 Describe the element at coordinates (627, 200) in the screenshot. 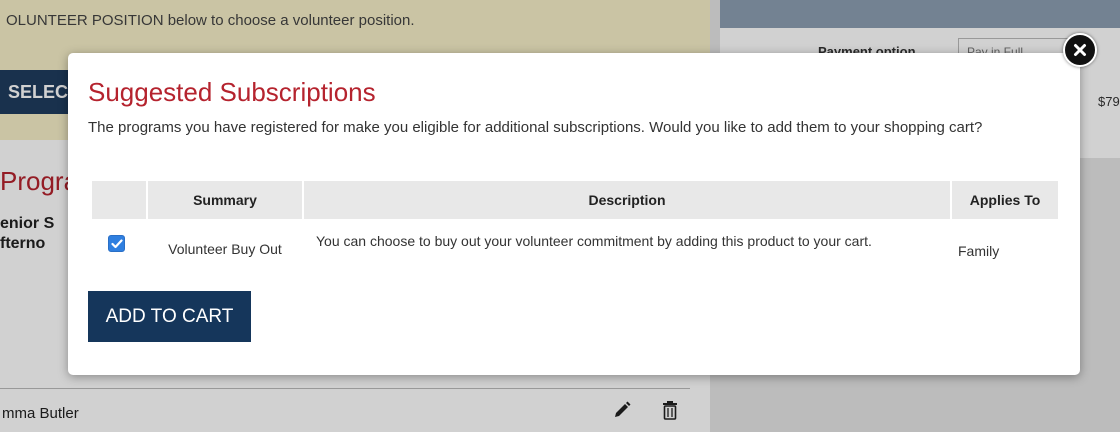

I see `header-description: Description` at that location.